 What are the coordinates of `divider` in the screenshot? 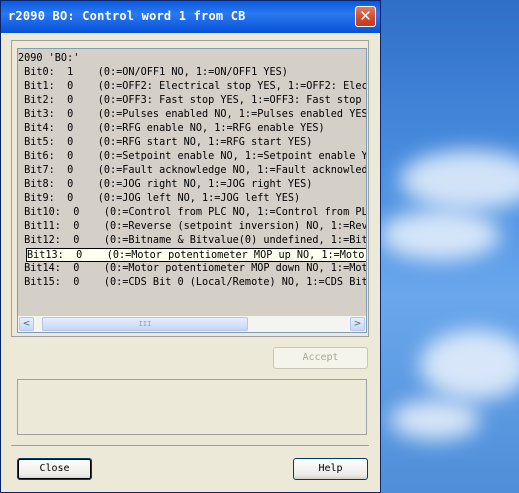 It's located at (190, 445).